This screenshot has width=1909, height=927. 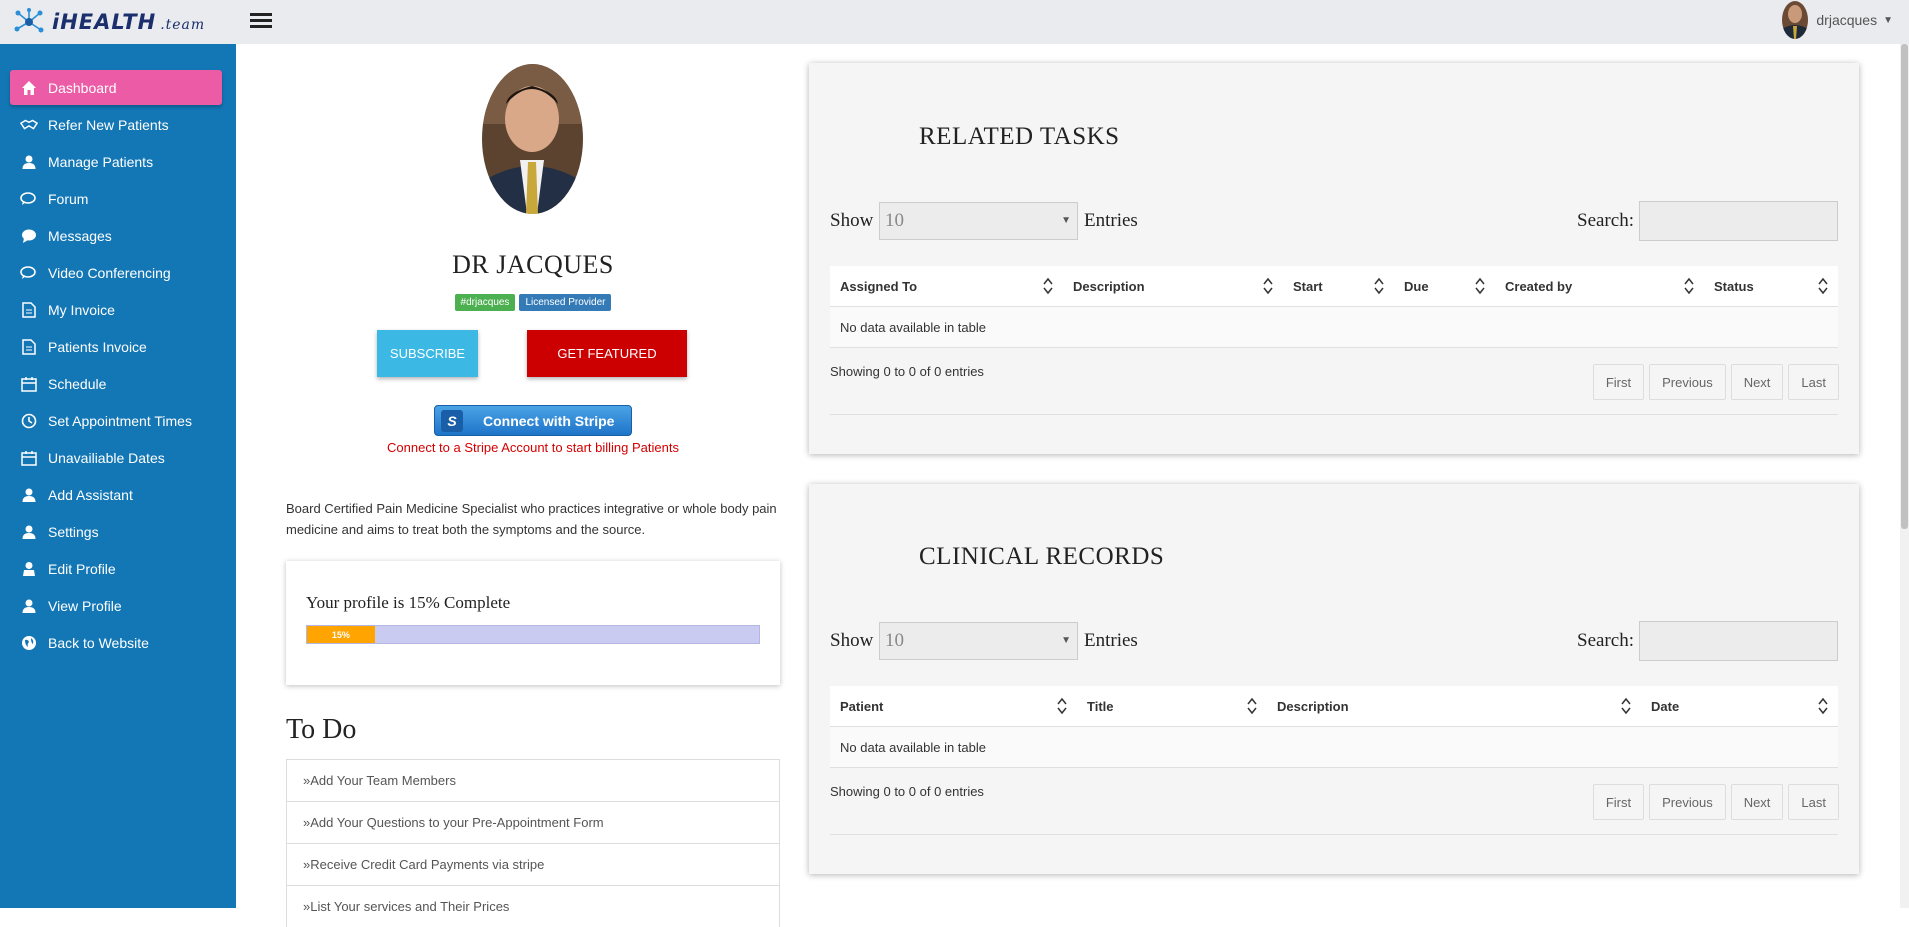 I want to click on chat-bubble-icon, so click(x=29, y=236).